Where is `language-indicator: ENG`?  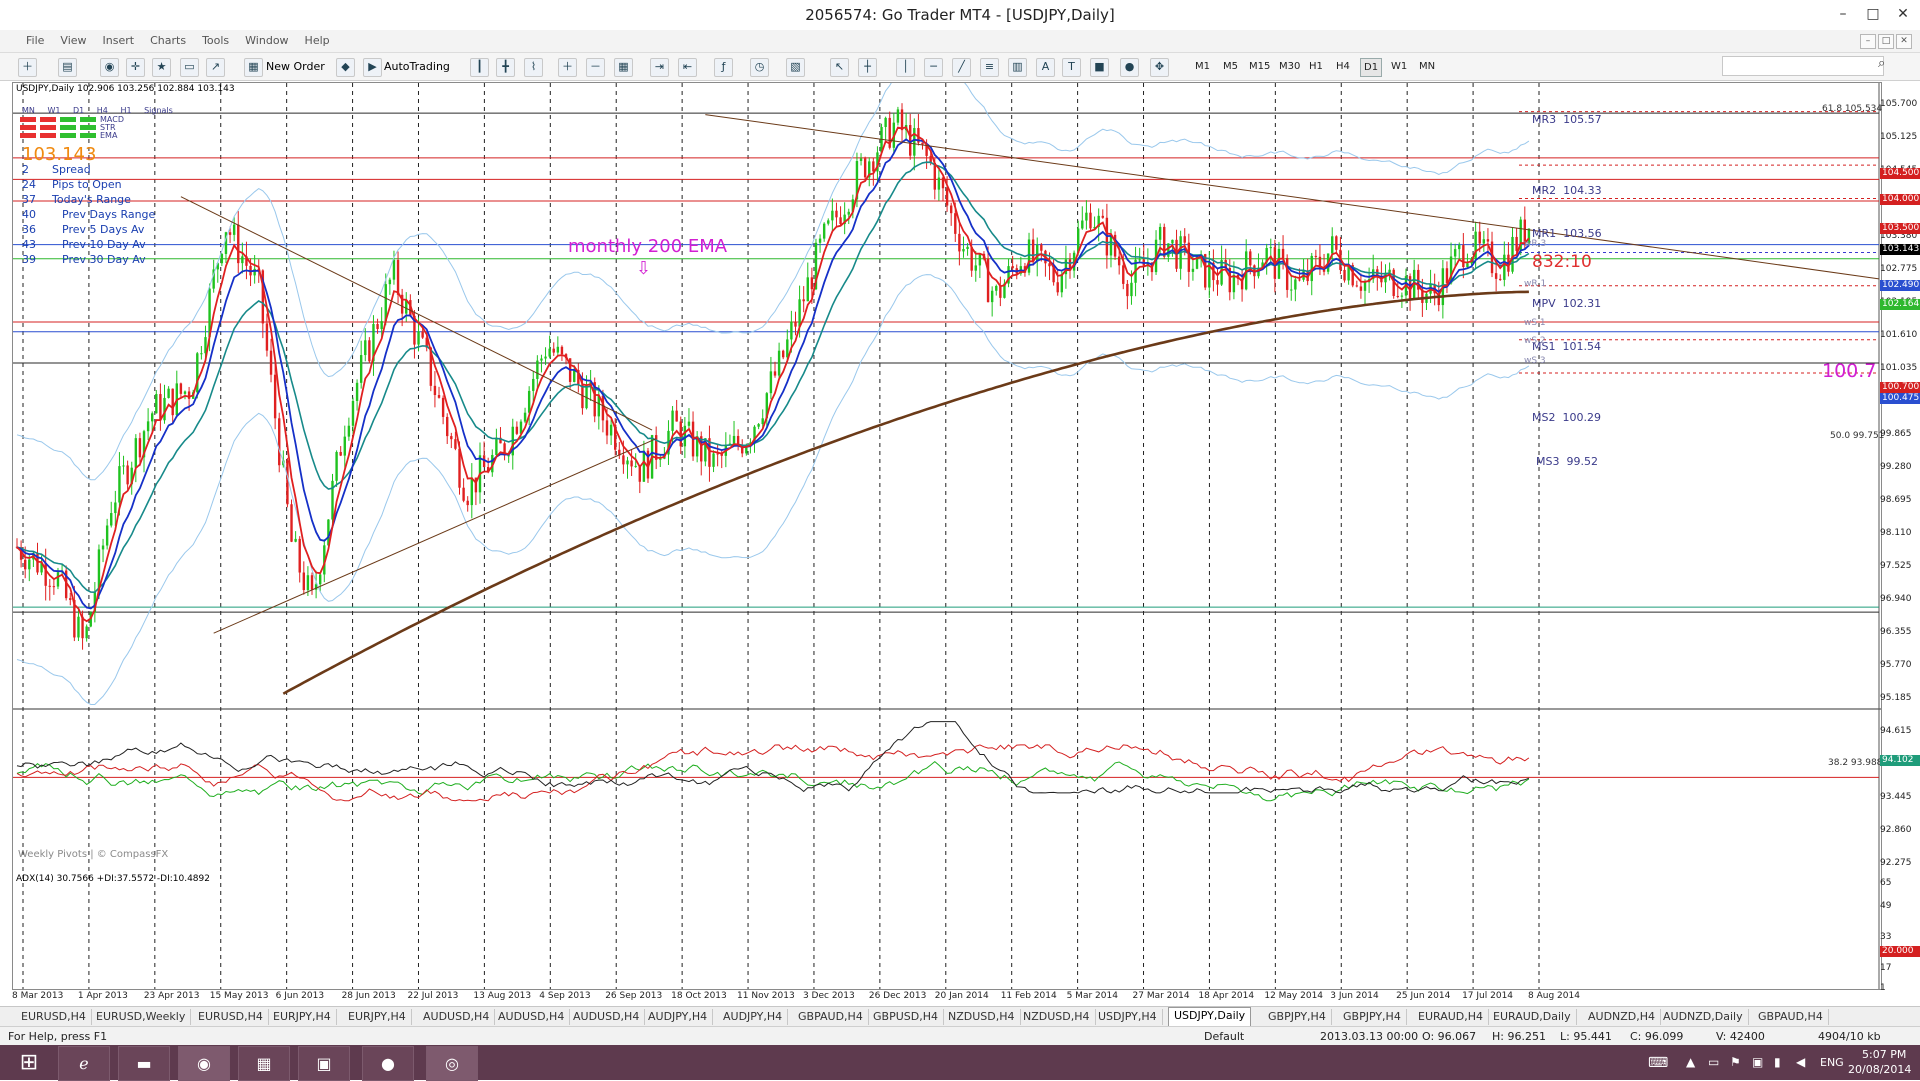 language-indicator: ENG is located at coordinates (1832, 1062).